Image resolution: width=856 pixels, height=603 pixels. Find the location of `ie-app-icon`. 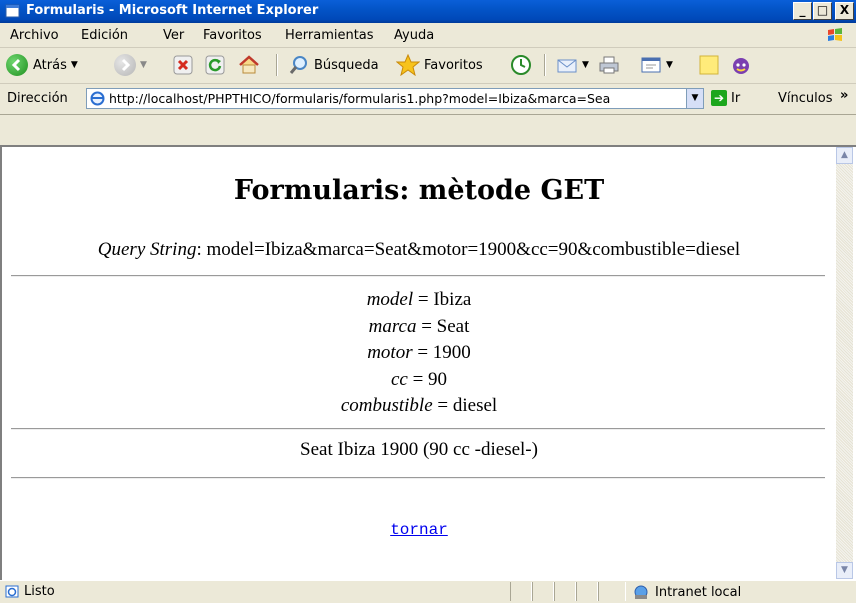

ie-app-icon is located at coordinates (12, 11).